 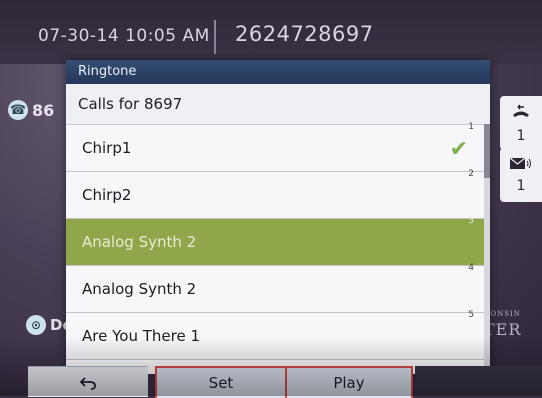 I want to click on missed-calls-count: 1, so click(x=521, y=136).